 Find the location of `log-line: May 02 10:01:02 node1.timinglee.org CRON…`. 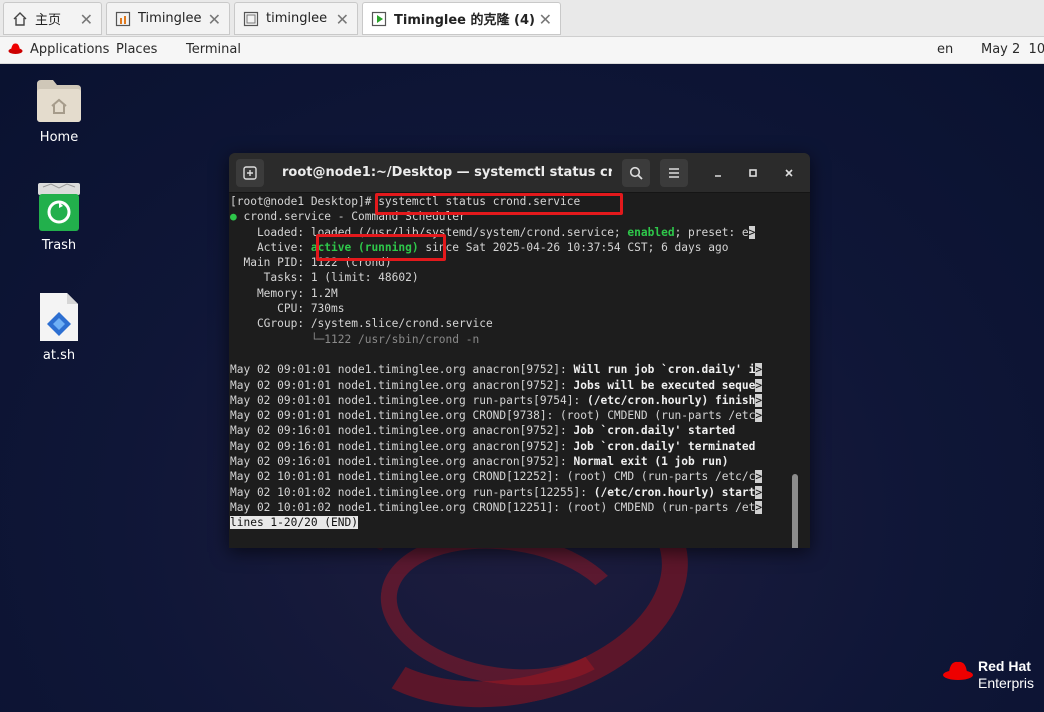

log-line: May 02 10:01:02 node1.timinglee.org CRON… is located at coordinates (515, 507).